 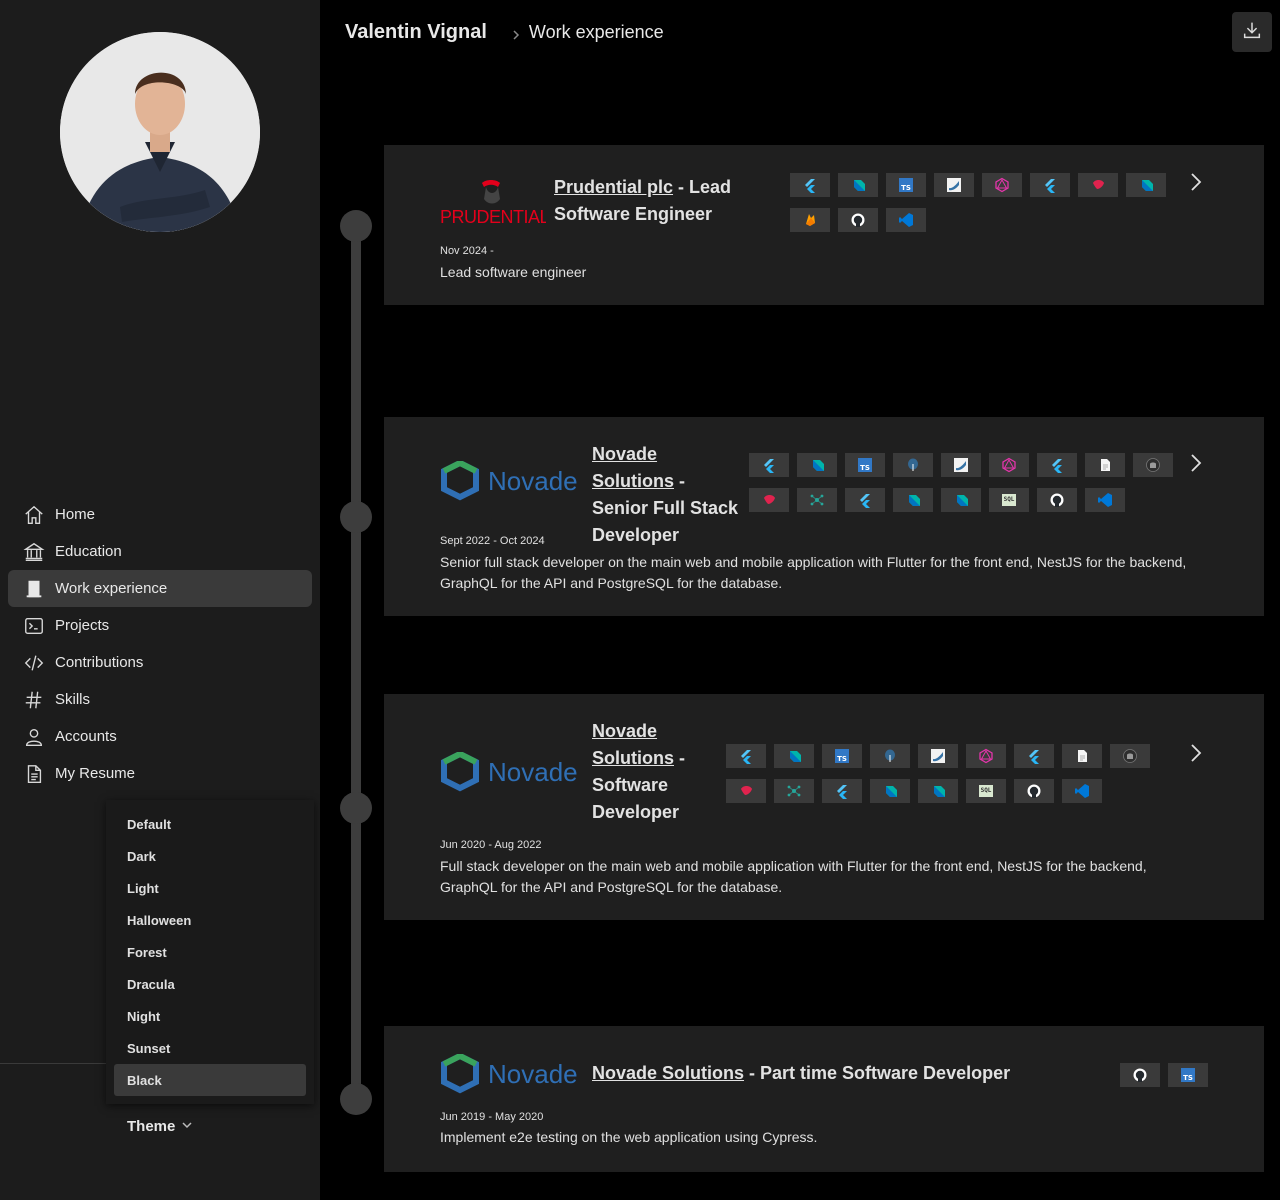 I want to click on github-icon, so click(x=858, y=220).